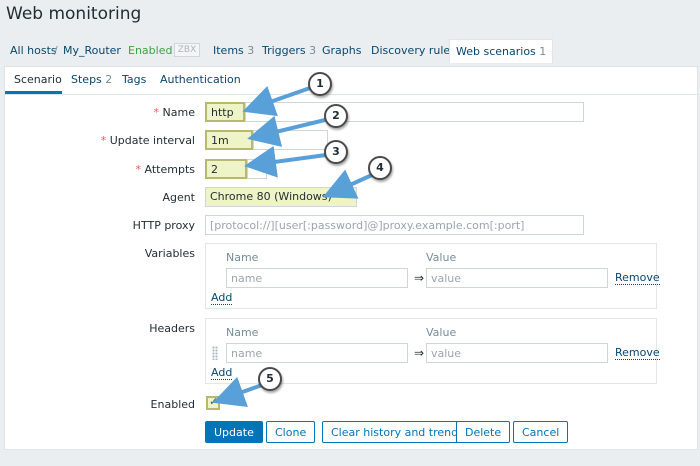 This screenshot has height=466, width=700. Describe the element at coordinates (320, 84) in the screenshot. I see `callout-1: 1` at that location.